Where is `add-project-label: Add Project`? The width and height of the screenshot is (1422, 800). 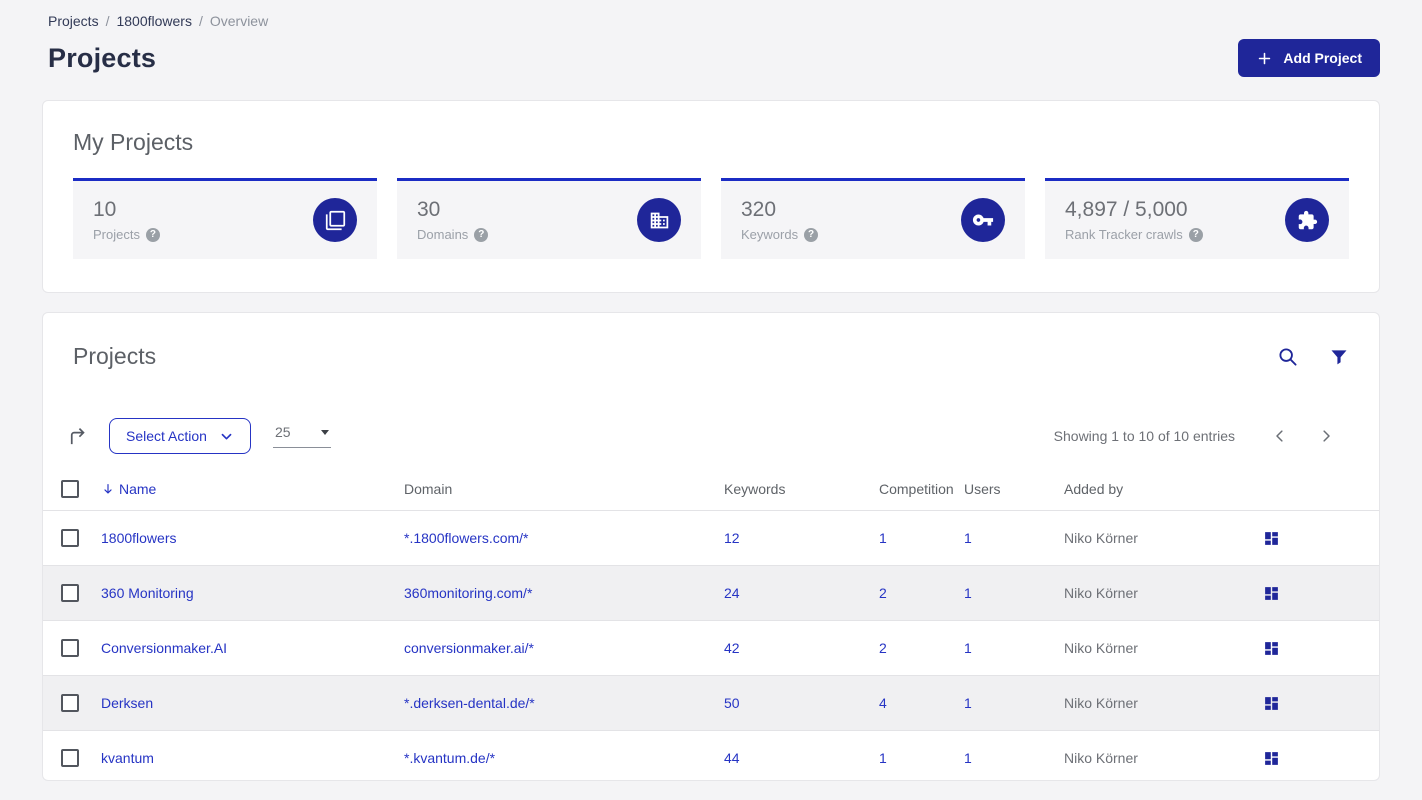 add-project-label: Add Project is located at coordinates (1322, 58).